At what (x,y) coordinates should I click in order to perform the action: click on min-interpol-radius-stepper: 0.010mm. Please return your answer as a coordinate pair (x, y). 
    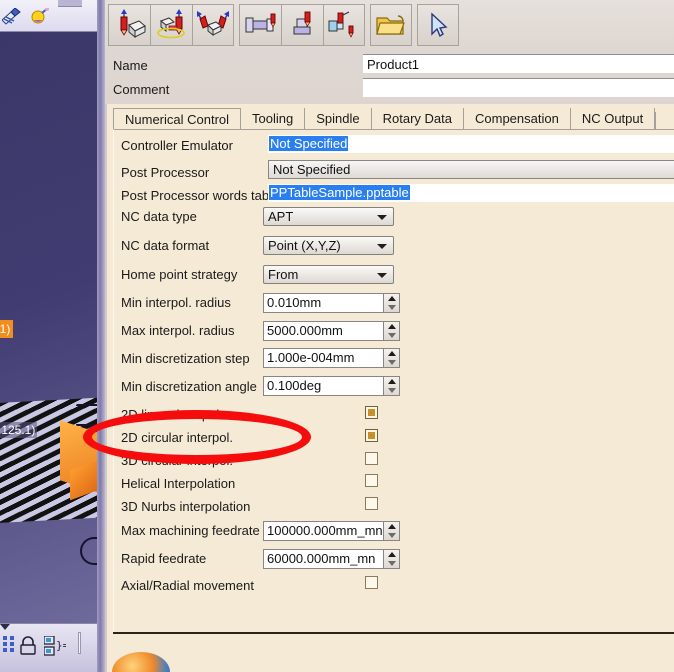
    Looking at the image, I should click on (331, 303).